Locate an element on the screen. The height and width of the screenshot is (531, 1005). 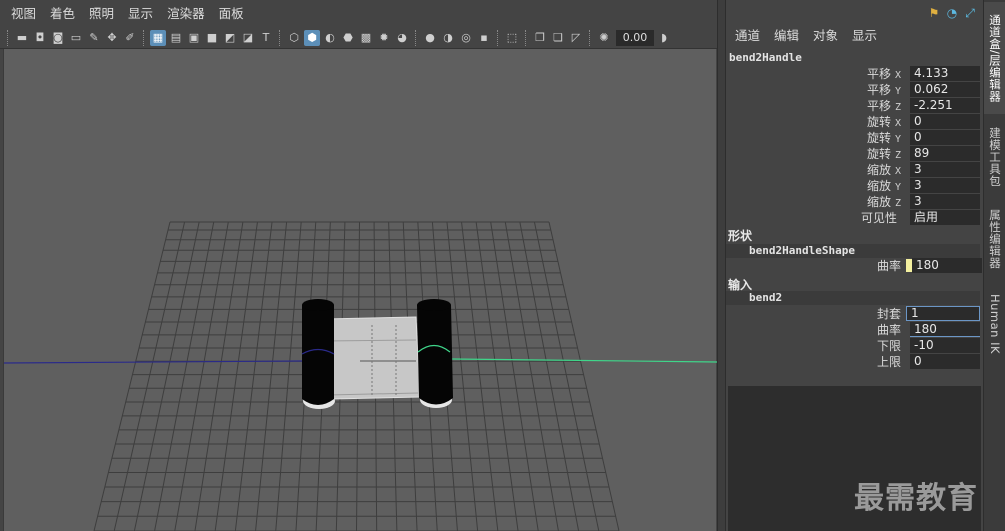
menu-show: 显示 is located at coordinates (140, 13).